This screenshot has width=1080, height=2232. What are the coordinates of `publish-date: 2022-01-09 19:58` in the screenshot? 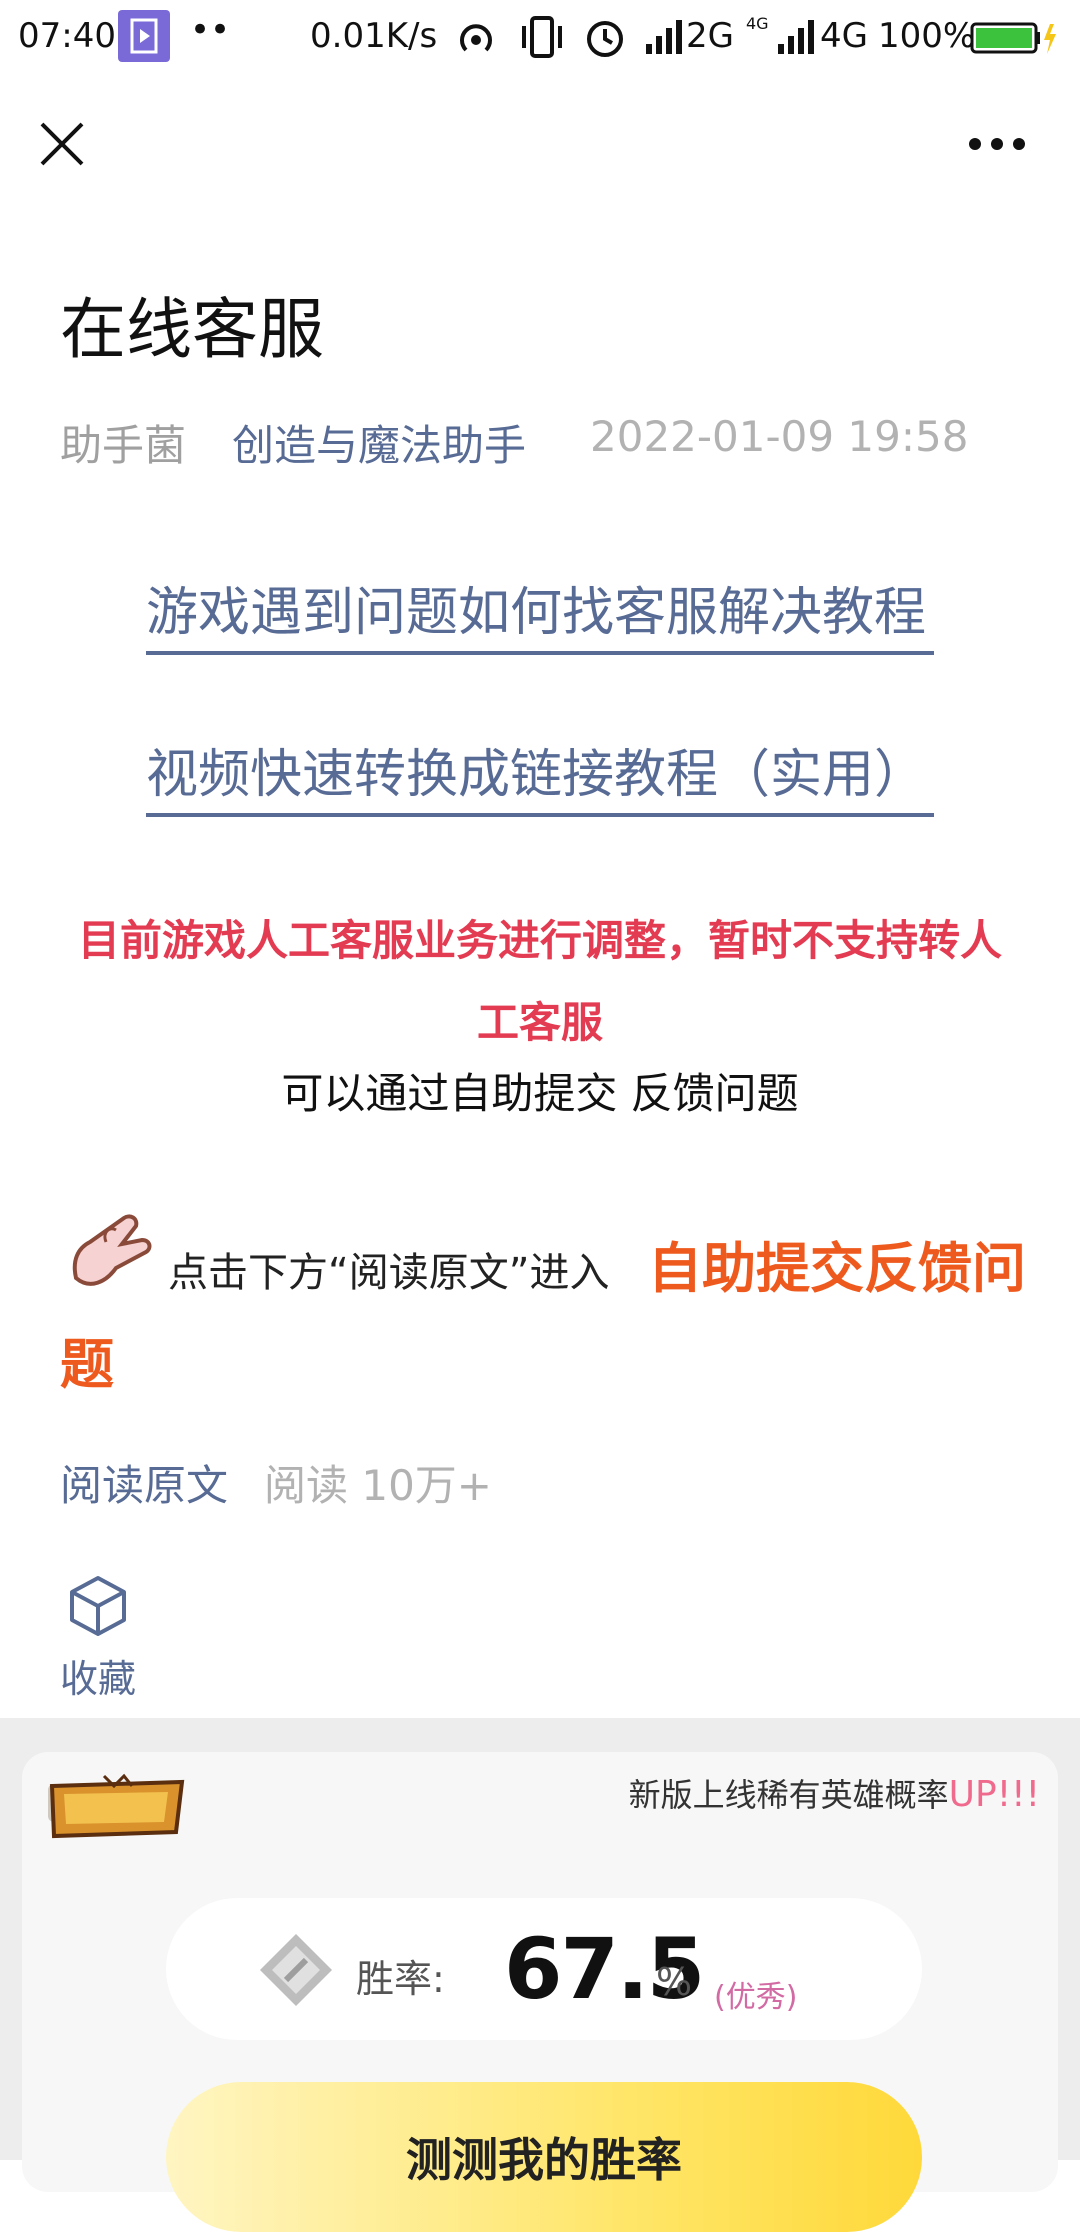 It's located at (779, 436).